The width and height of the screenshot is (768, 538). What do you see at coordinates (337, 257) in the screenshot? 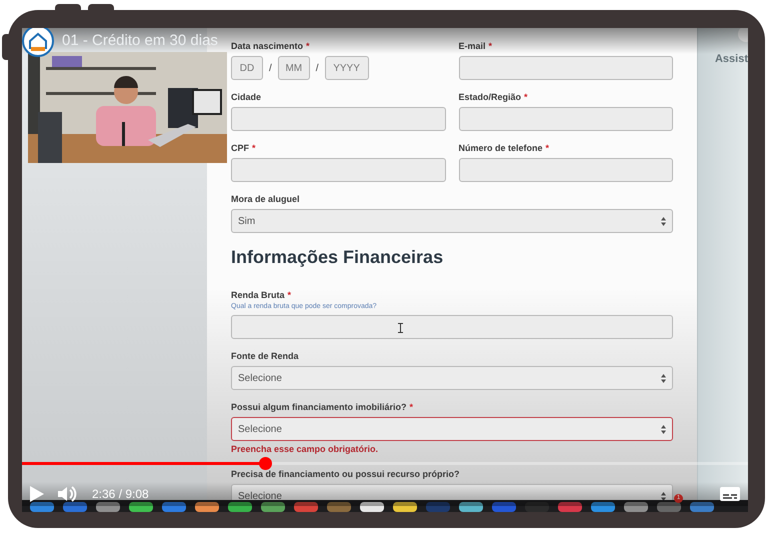
I see `section-heading: Informações Financeiras` at bounding box center [337, 257].